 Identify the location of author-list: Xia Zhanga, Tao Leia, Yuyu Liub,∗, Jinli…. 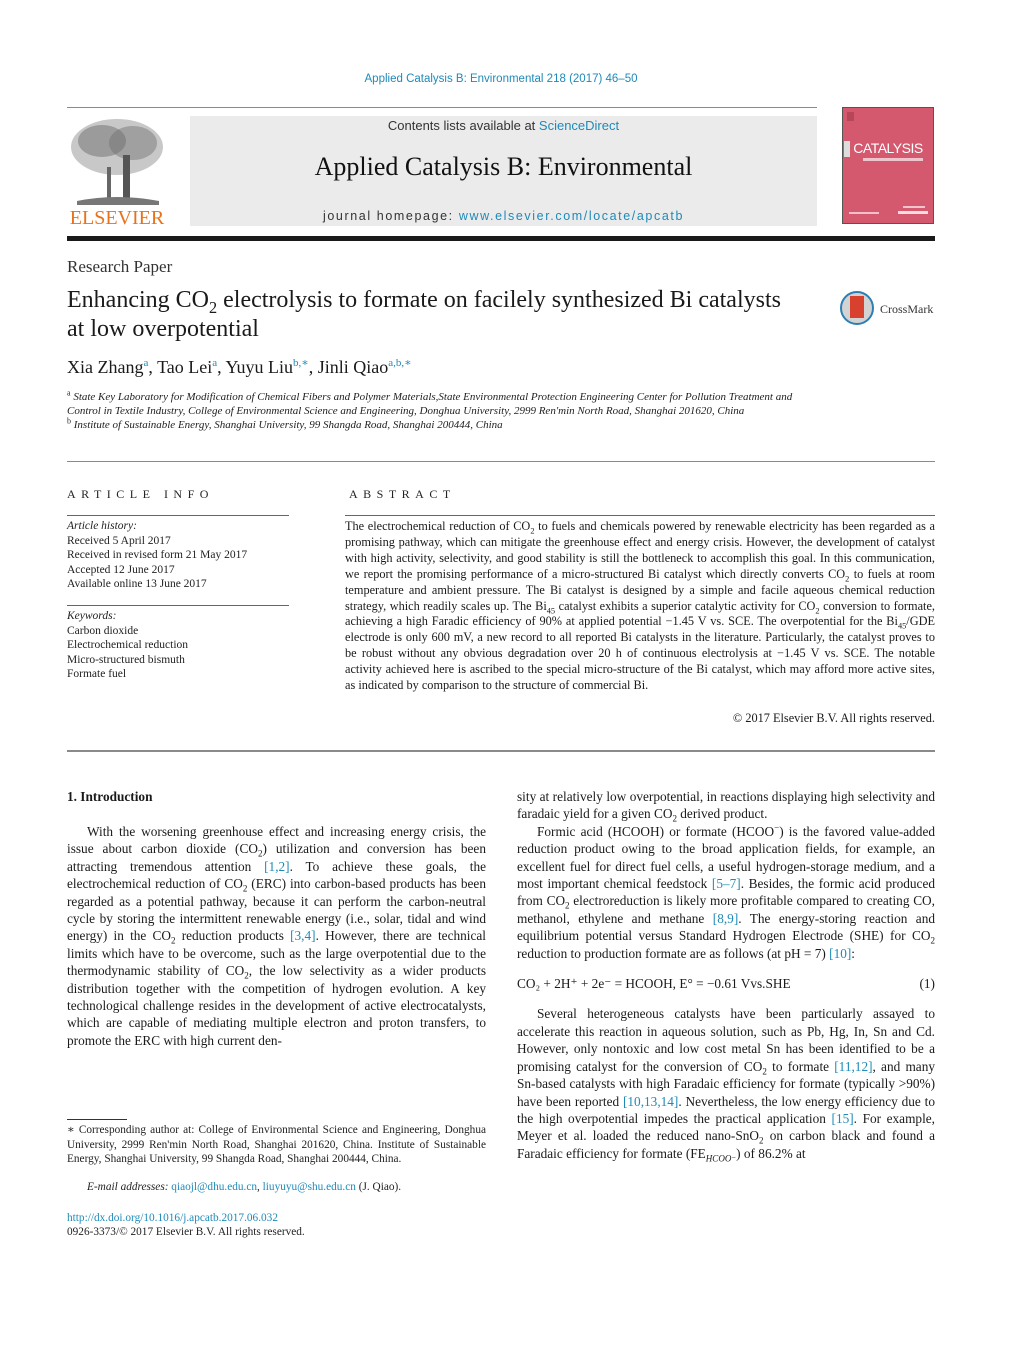
(239, 367).